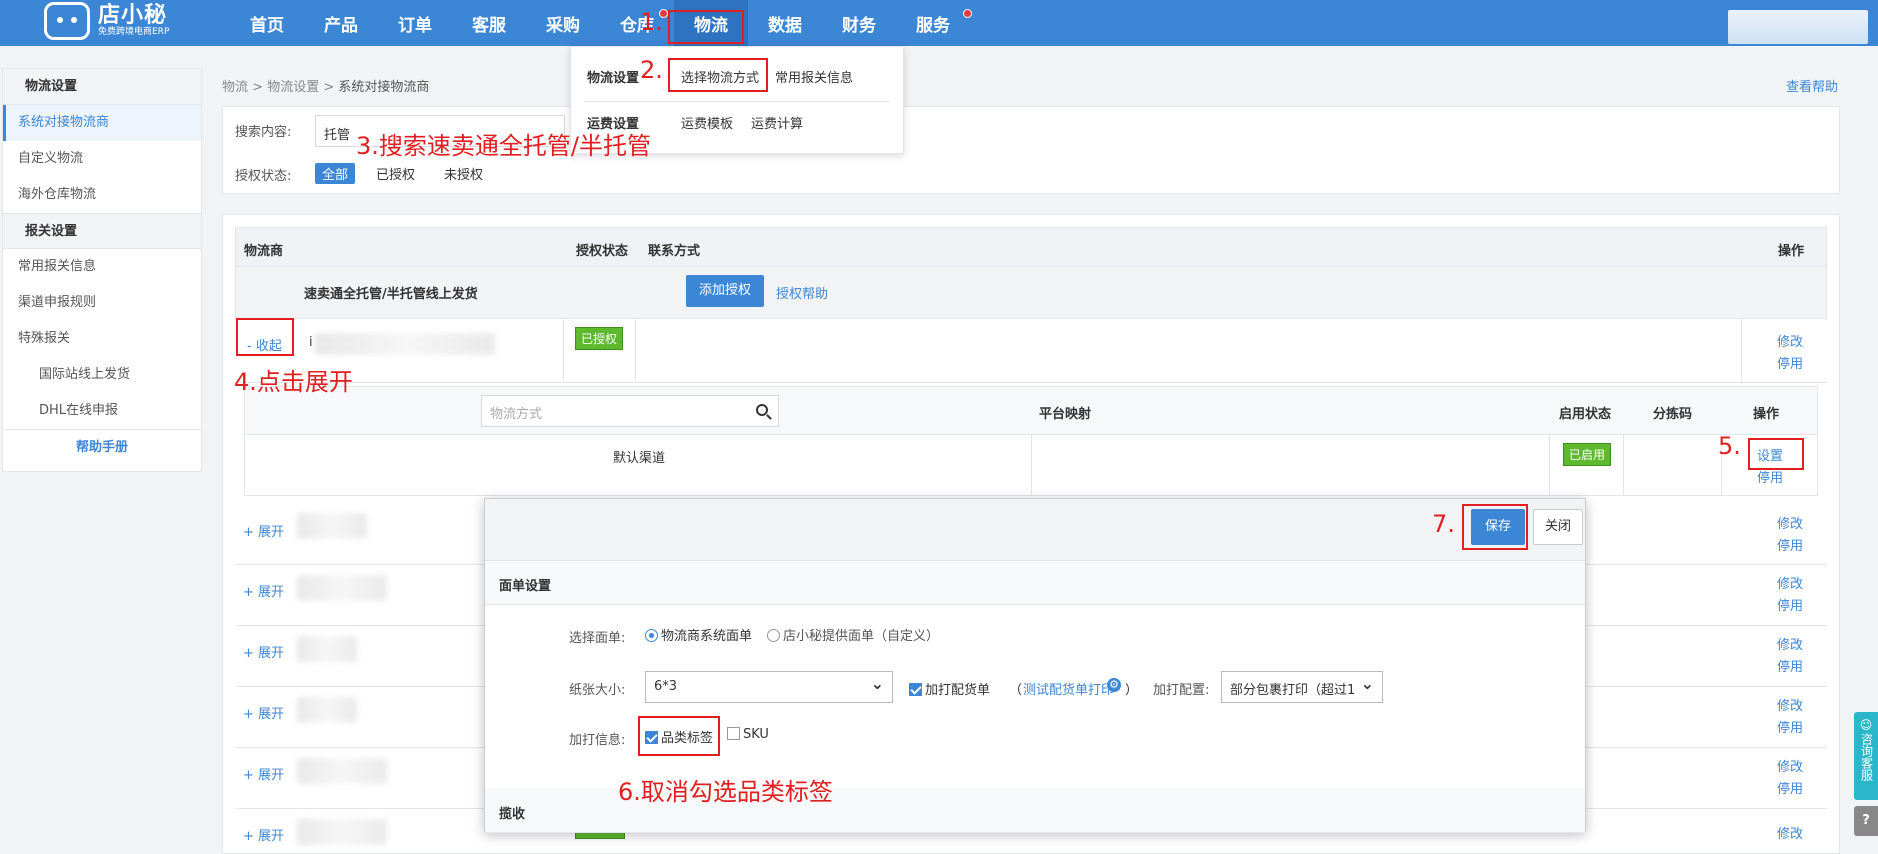 The height and width of the screenshot is (854, 1878). I want to click on tab-authorized: 已授权, so click(395, 173).